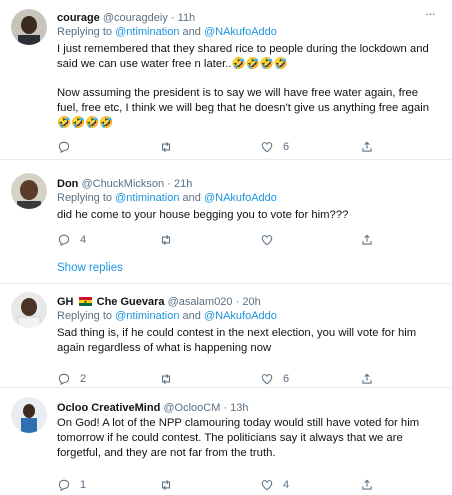 The width and height of the screenshot is (452, 495). I want to click on timestamp: 20h, so click(251, 302).